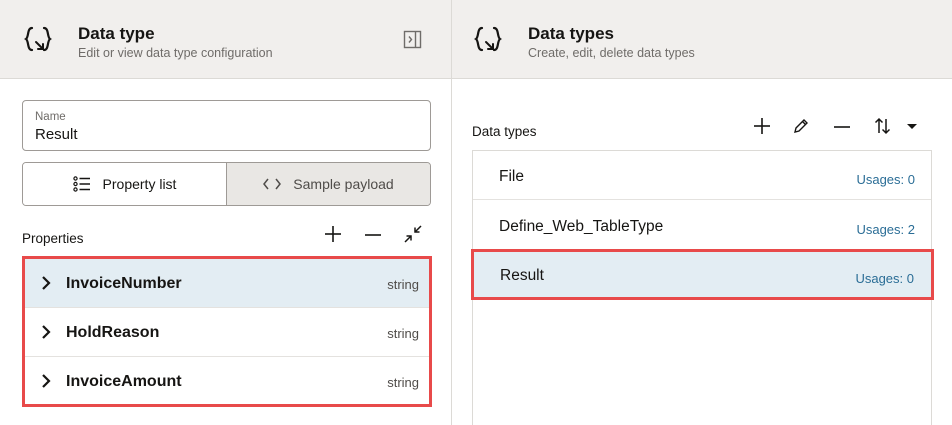 The height and width of the screenshot is (425, 952). Describe the element at coordinates (139, 184) in the screenshot. I see `tab-label: Property list` at that location.